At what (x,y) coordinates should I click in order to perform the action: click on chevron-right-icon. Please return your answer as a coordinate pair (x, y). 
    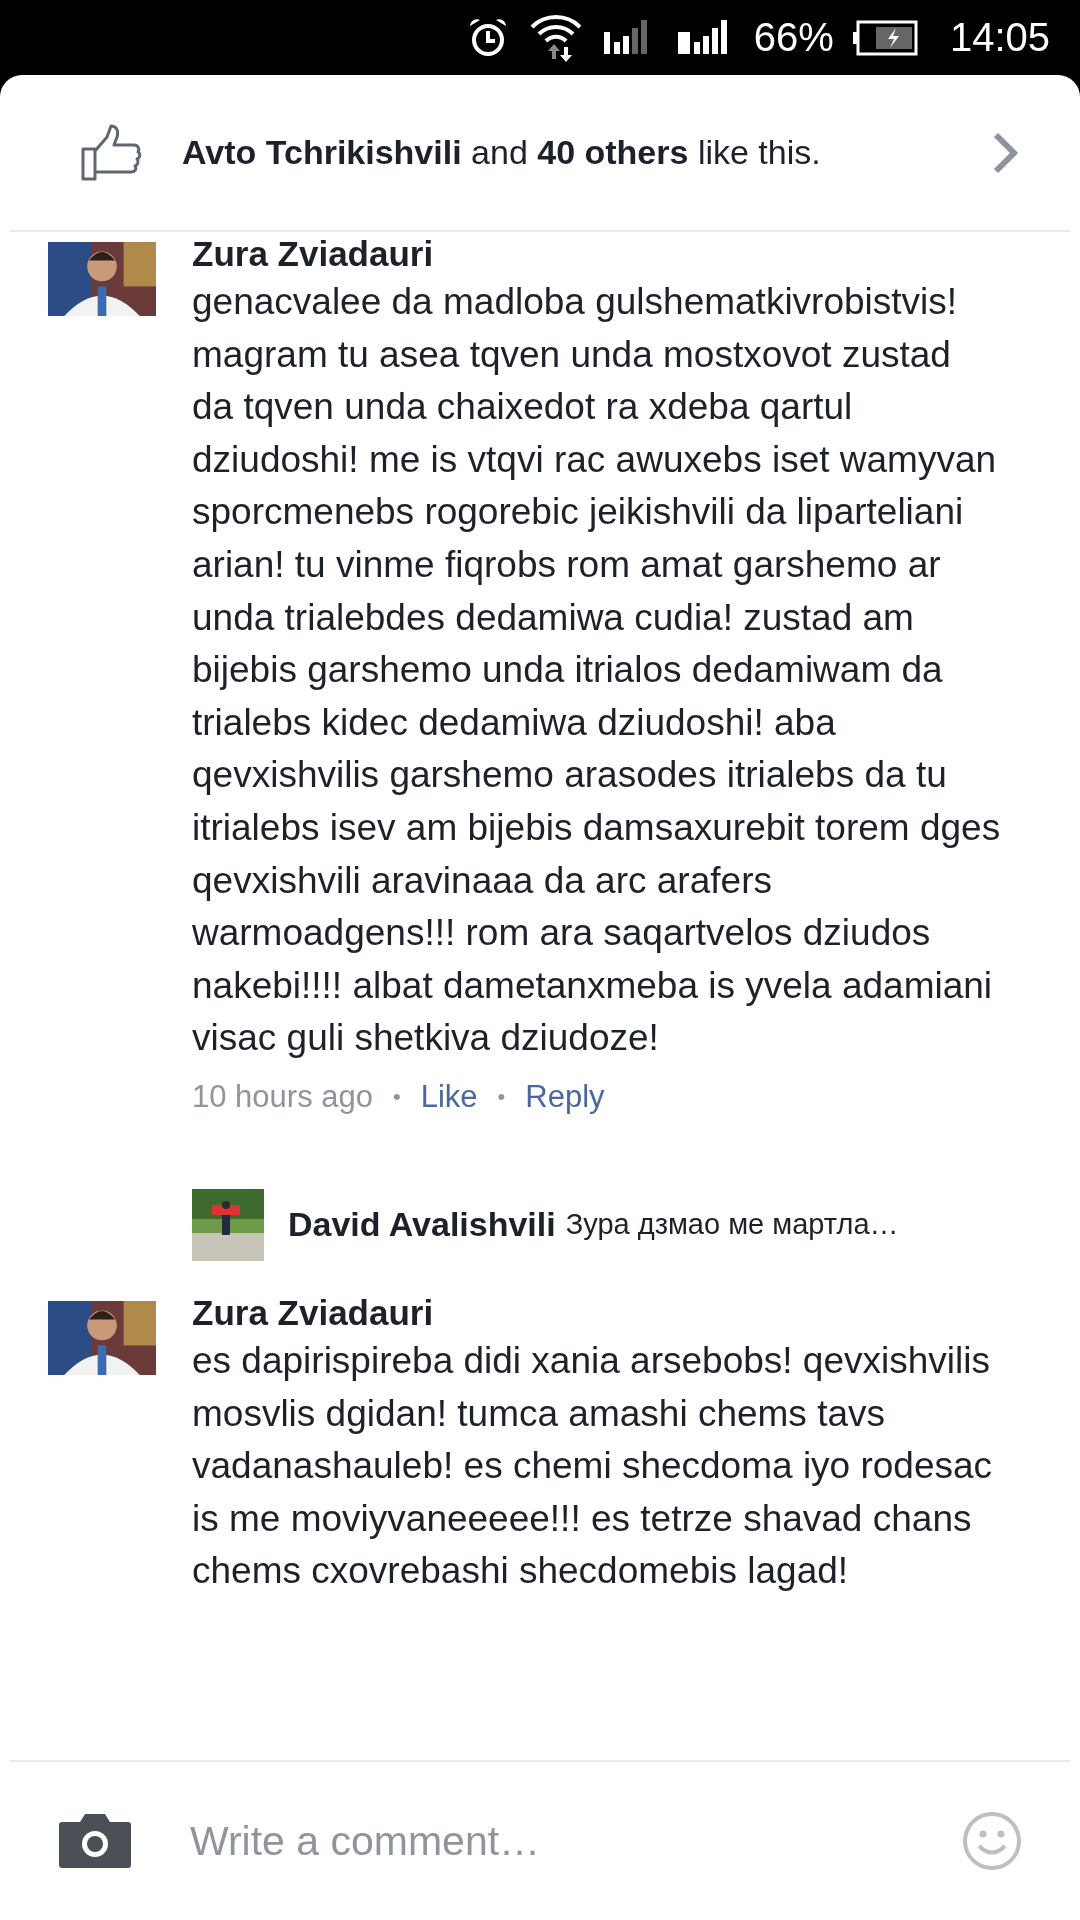
    Looking at the image, I should click on (1006, 152).